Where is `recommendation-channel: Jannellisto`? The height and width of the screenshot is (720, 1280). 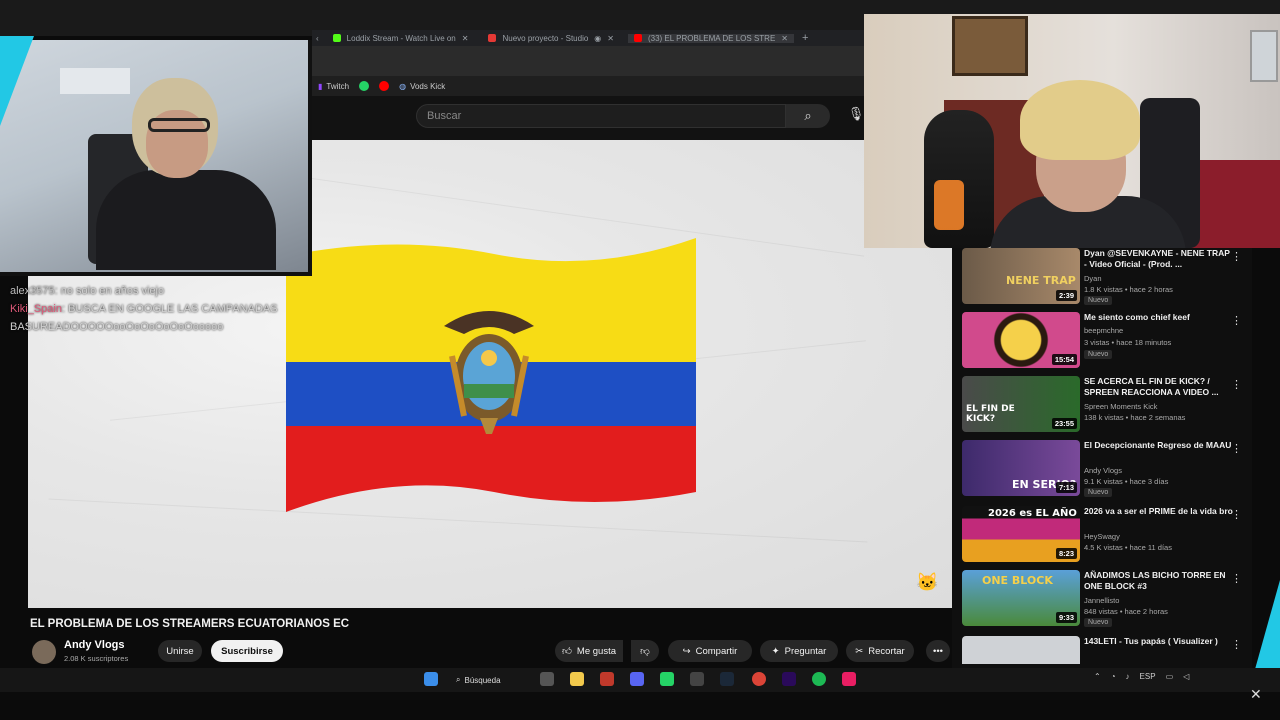
recommendation-channel: Jannellisto is located at coordinates (1101, 600).